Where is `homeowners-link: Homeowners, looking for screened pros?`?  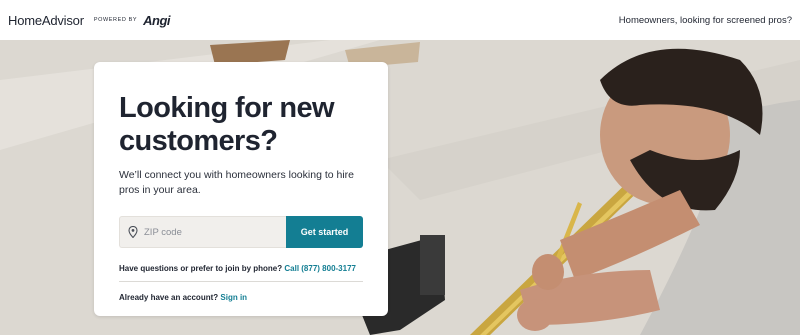 homeowners-link: Homeowners, looking for screened pros? is located at coordinates (705, 20).